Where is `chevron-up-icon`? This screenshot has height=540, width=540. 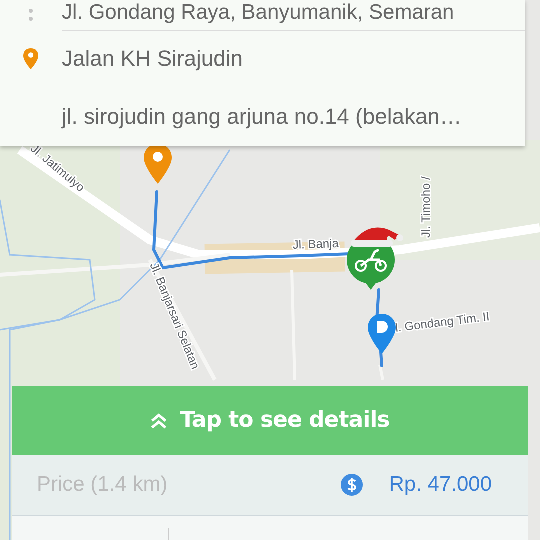
chevron-up-icon is located at coordinates (159, 421).